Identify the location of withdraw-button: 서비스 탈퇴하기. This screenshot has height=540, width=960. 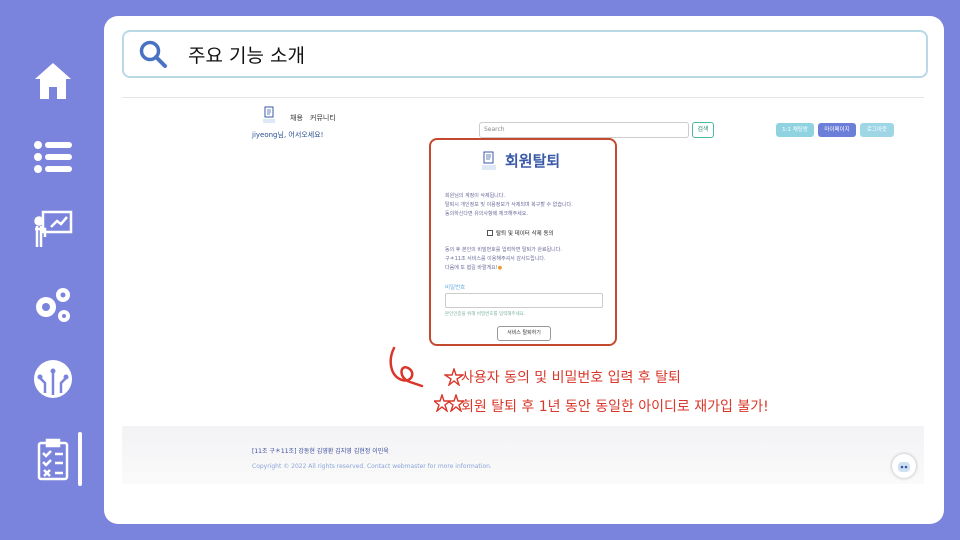
(524, 333).